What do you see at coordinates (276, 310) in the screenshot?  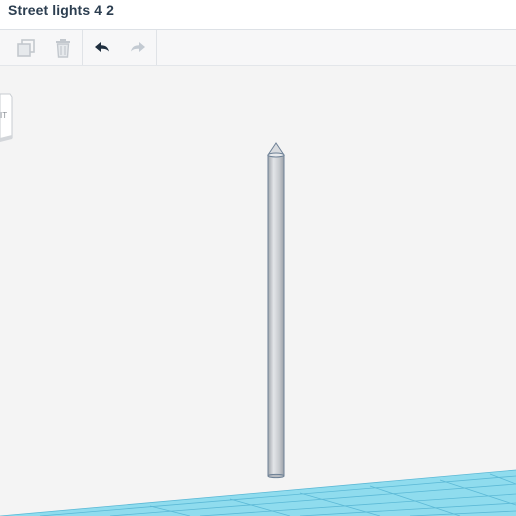 I see `street-light-pole` at bounding box center [276, 310].